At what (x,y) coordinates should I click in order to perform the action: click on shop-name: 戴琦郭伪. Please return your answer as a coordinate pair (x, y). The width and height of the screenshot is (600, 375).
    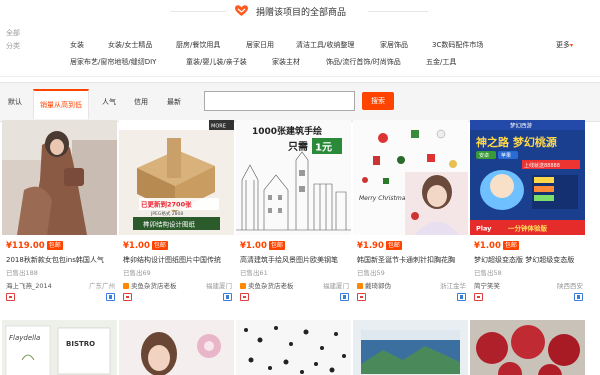
    Looking at the image, I should click on (378, 286).